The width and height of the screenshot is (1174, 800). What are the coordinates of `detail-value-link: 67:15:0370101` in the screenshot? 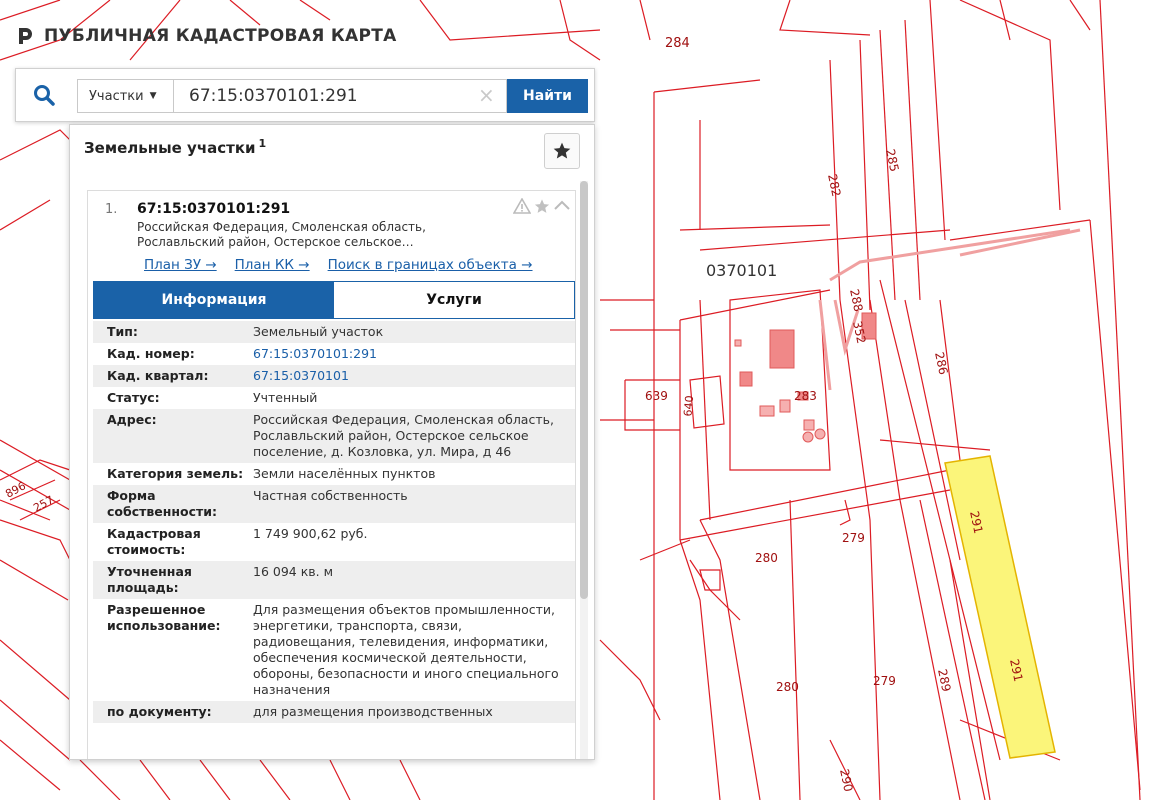 It's located at (414, 376).